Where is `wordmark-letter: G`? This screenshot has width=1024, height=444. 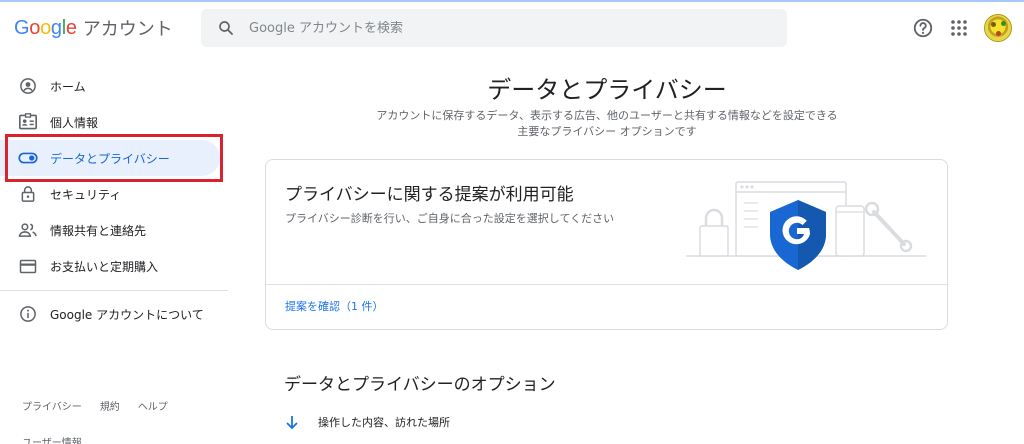 wordmark-letter: G is located at coordinates (22, 27).